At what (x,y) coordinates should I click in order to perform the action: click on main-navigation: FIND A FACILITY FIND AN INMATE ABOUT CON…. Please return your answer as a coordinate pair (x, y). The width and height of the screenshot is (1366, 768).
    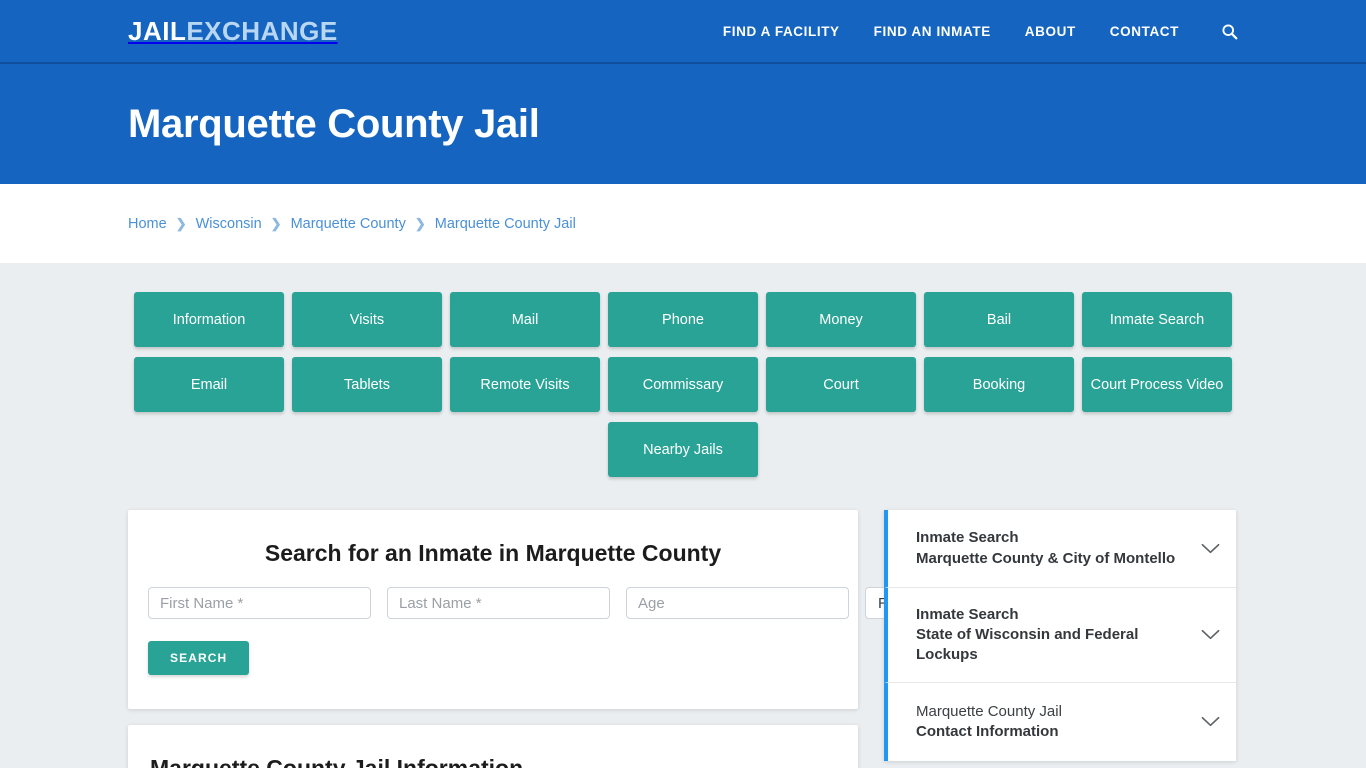
    Looking at the image, I should click on (980, 31).